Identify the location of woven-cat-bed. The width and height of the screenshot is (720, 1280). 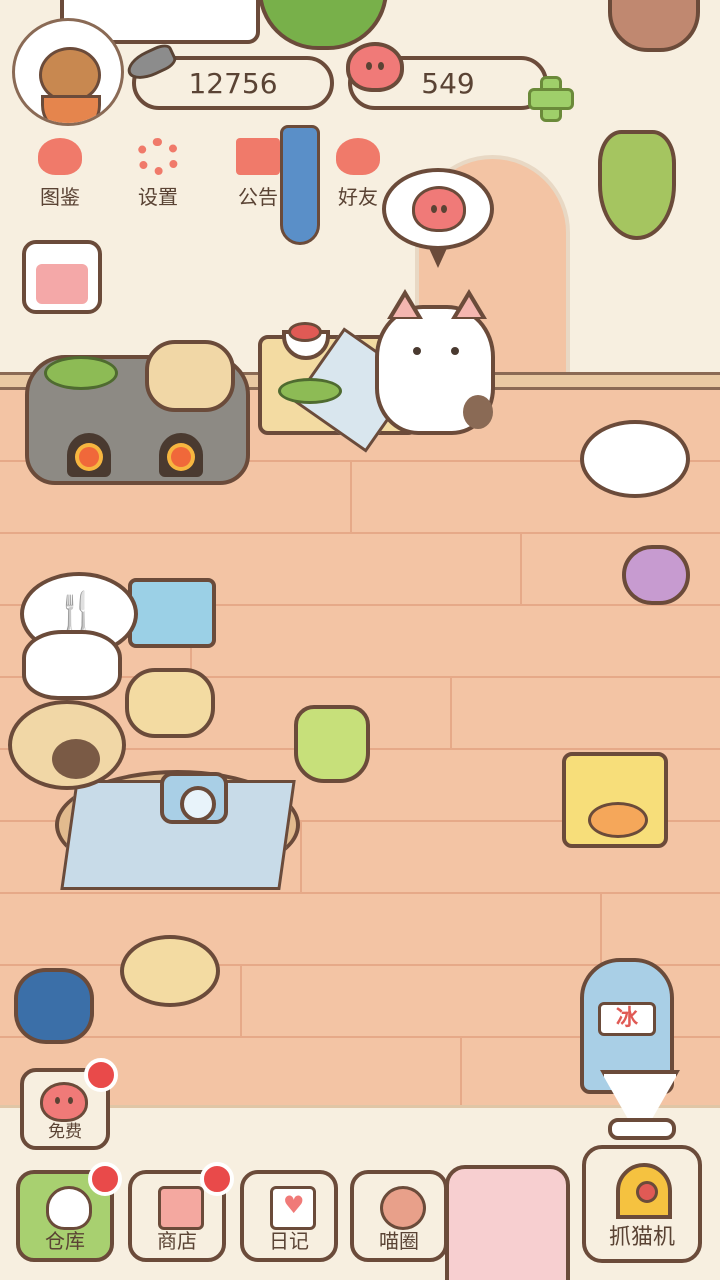
(170, 971).